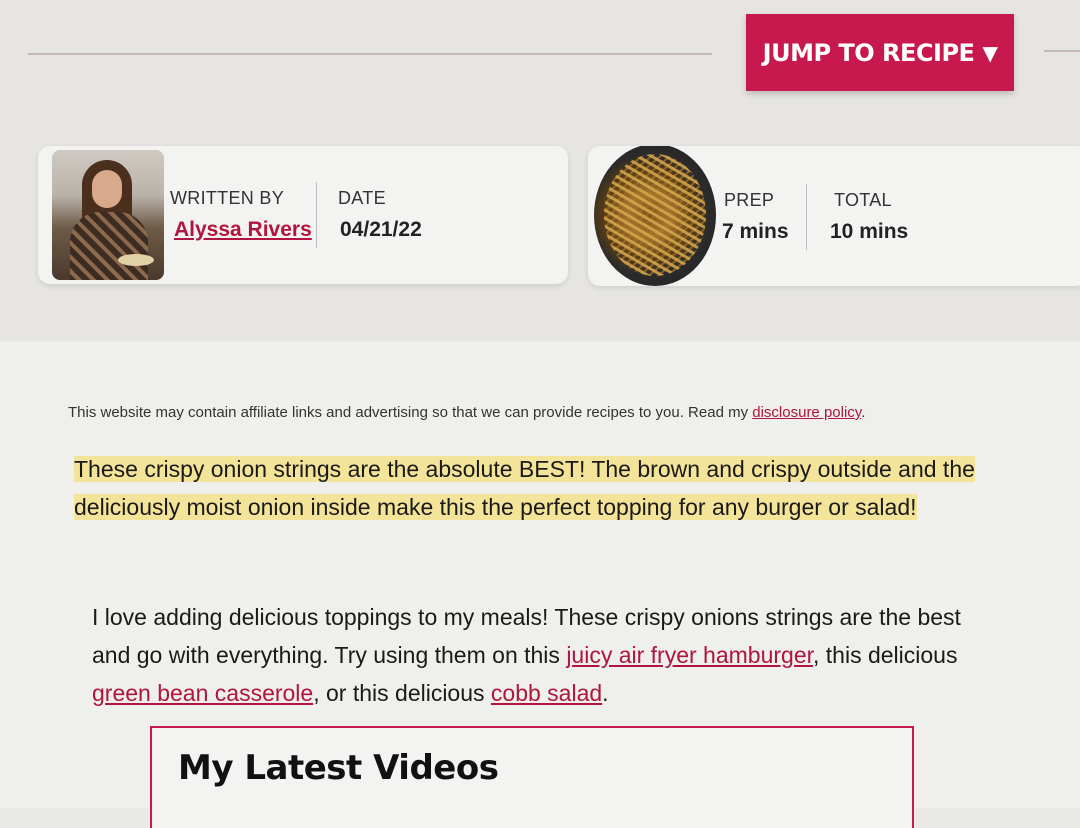 The height and width of the screenshot is (828, 1080). What do you see at coordinates (655, 216) in the screenshot?
I see `onion-strings-image` at bounding box center [655, 216].